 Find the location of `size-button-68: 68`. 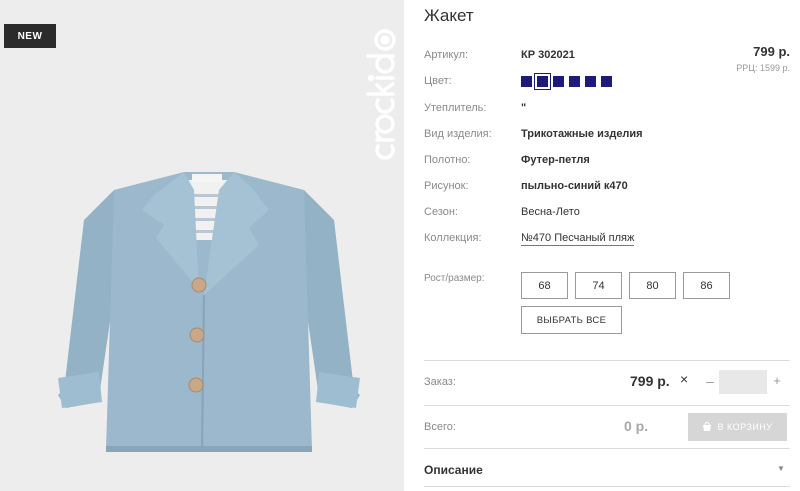

size-button-68: 68 is located at coordinates (544, 285).